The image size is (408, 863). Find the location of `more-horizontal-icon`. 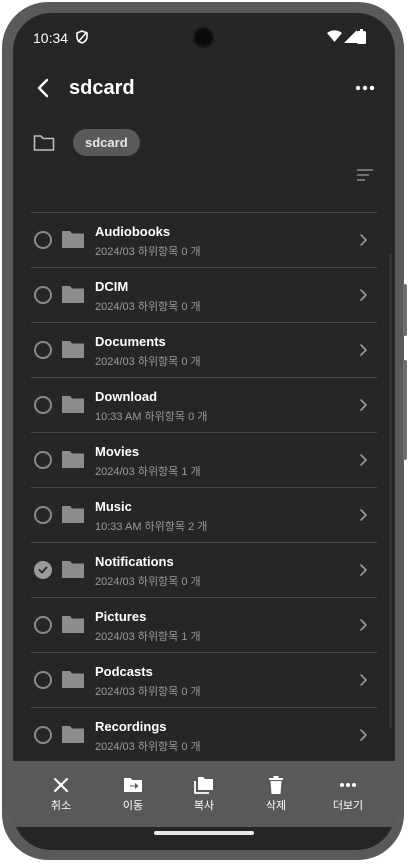

more-horizontal-icon is located at coordinates (348, 785).